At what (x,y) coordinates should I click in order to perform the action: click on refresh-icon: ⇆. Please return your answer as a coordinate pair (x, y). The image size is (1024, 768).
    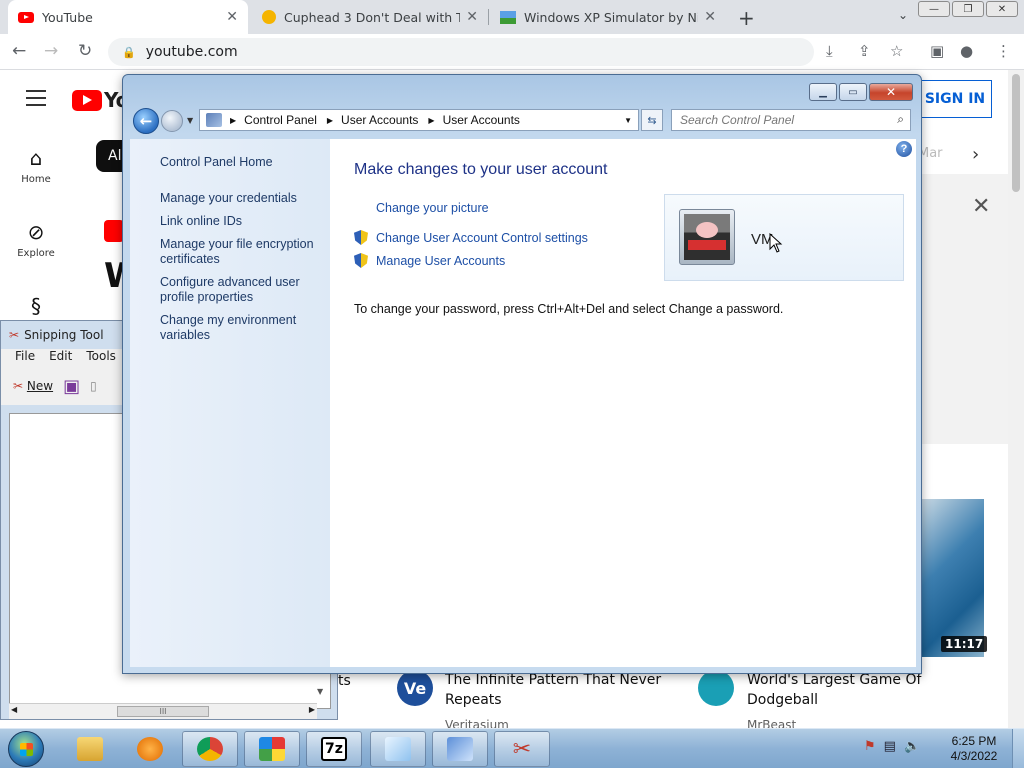
    Looking at the image, I should click on (652, 120).